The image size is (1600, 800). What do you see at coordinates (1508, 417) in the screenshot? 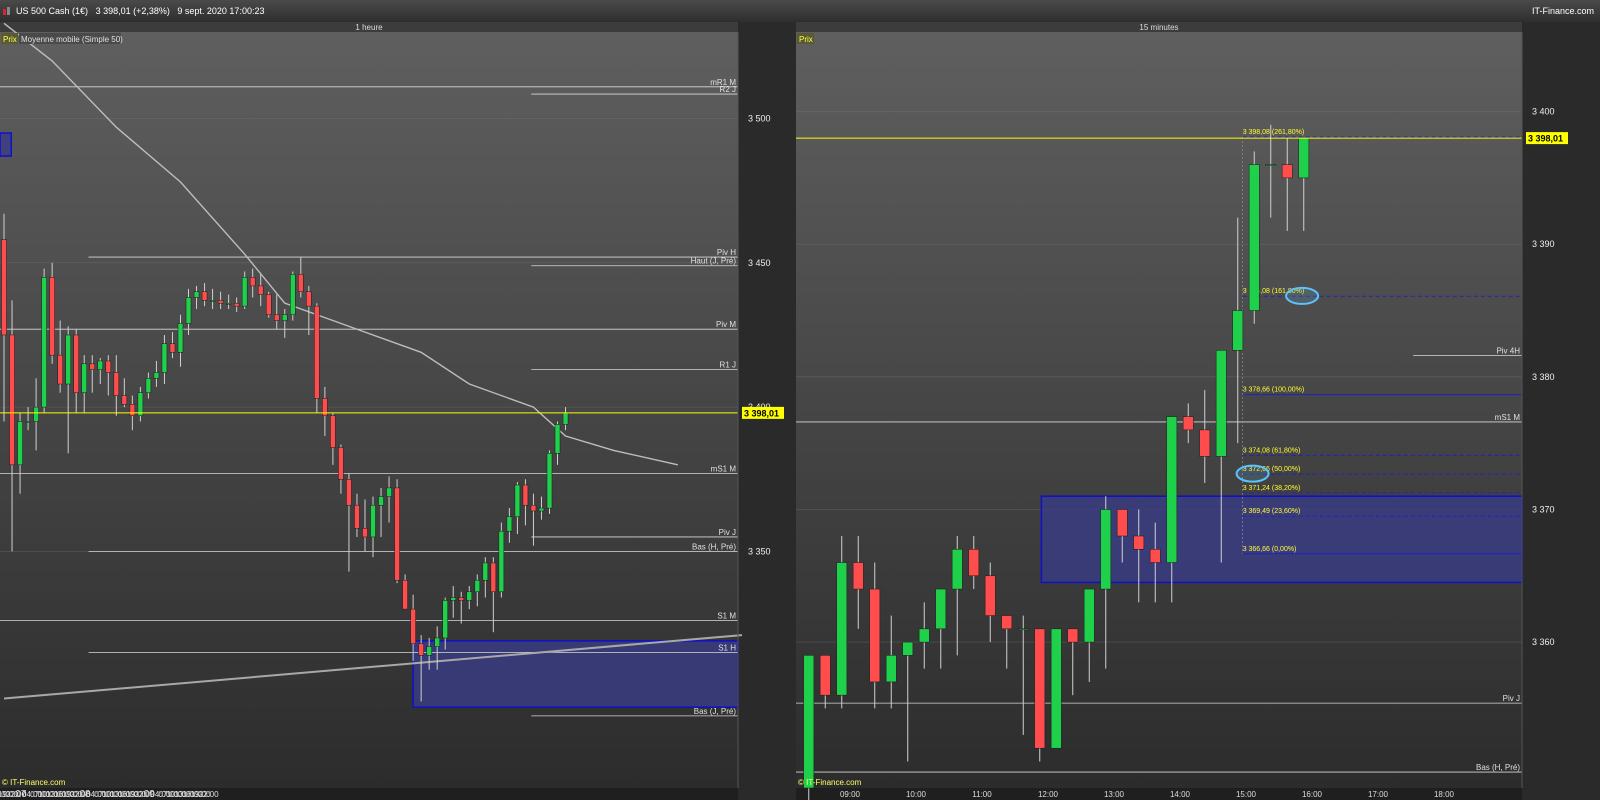
I see `pivot-level-label: mS1 M` at bounding box center [1508, 417].